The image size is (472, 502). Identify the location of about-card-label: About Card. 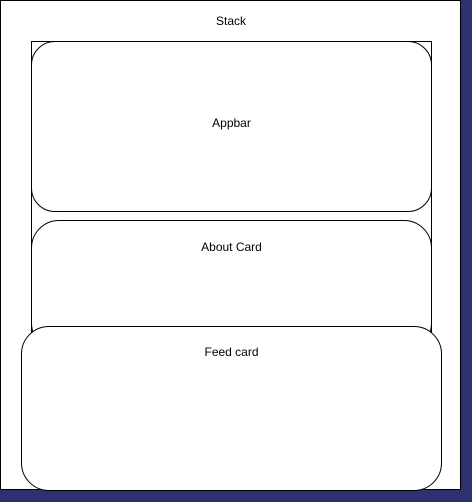
(231, 247).